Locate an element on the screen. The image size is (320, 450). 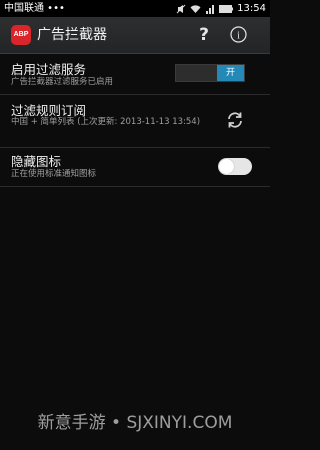
hide-icon-switch-knob is located at coordinates (226, 166).